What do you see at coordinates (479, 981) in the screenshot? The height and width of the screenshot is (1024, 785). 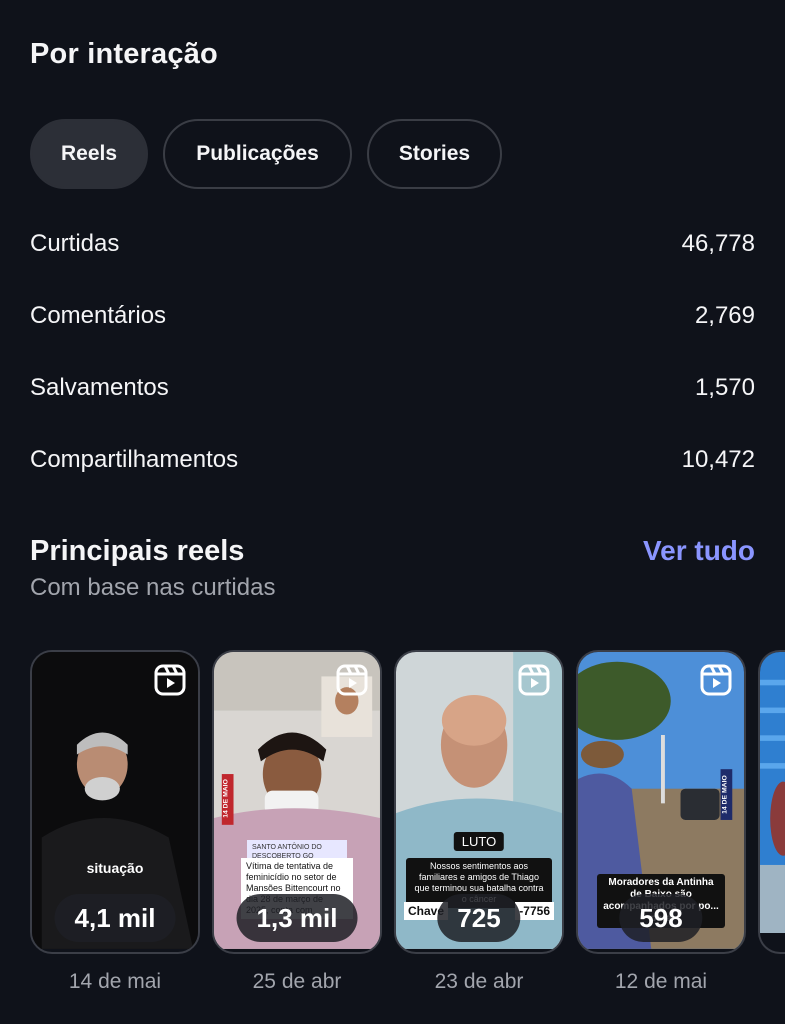 I see `reel-date: 23 de abr` at bounding box center [479, 981].